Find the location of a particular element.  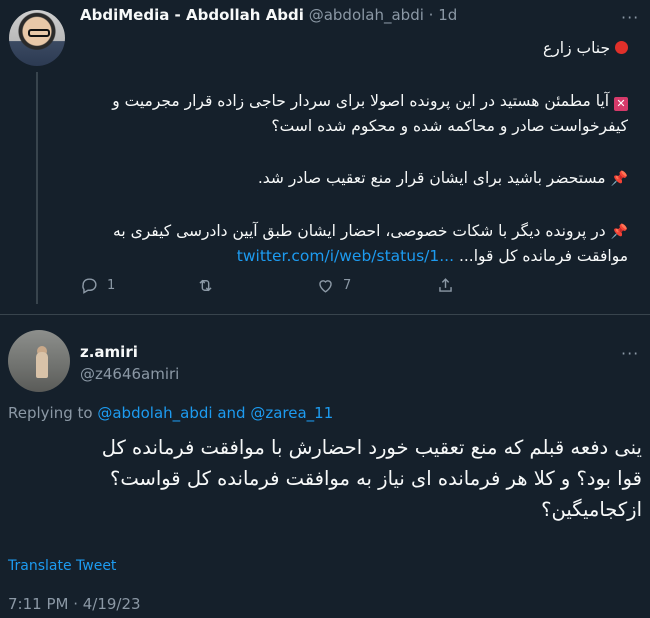

divider is located at coordinates (325, 314).